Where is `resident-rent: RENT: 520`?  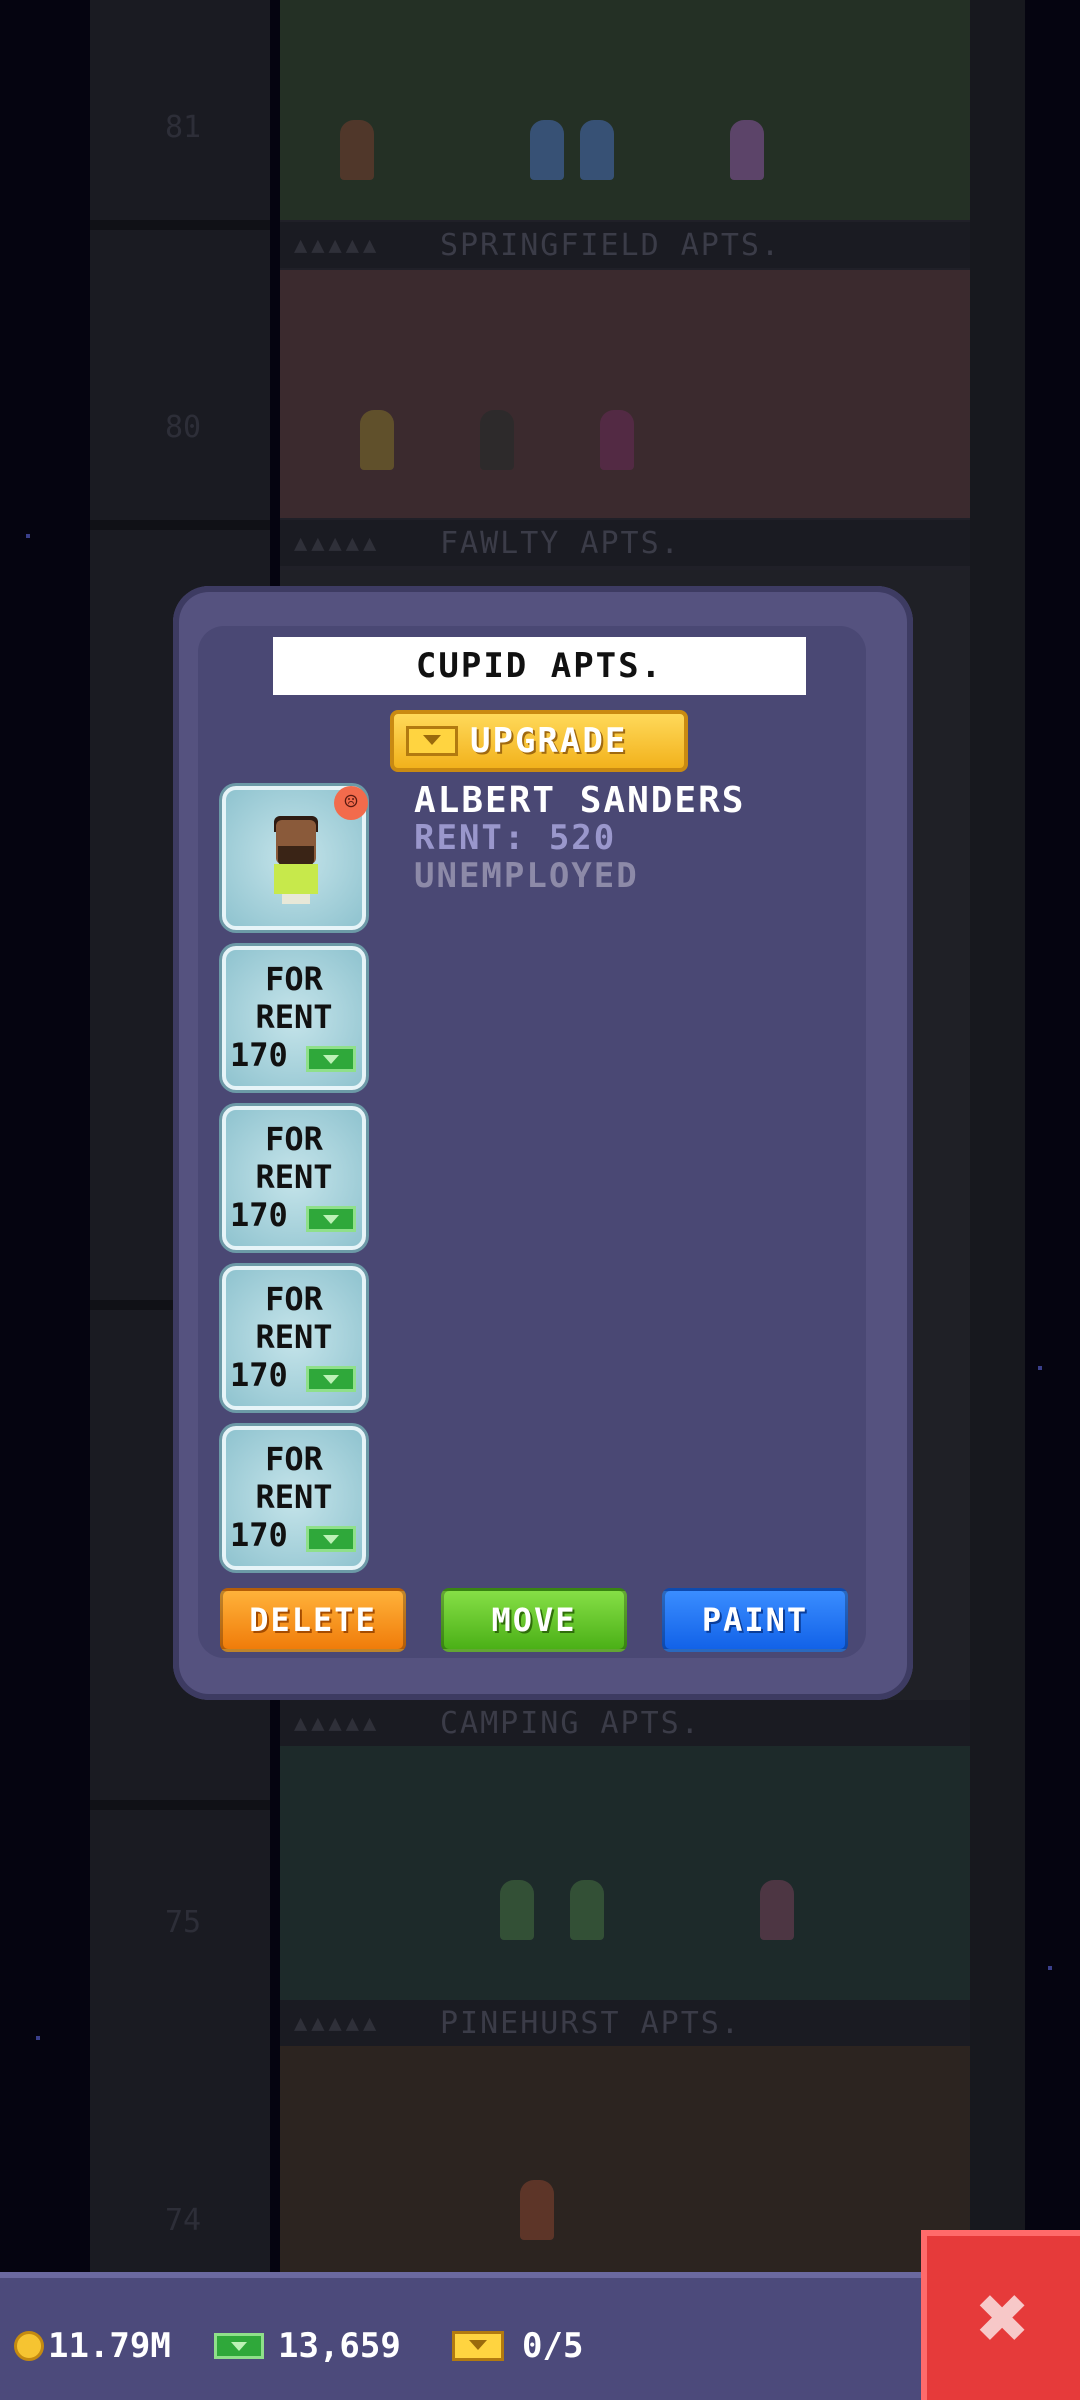
resident-rent: RENT: 520 is located at coordinates (515, 838).